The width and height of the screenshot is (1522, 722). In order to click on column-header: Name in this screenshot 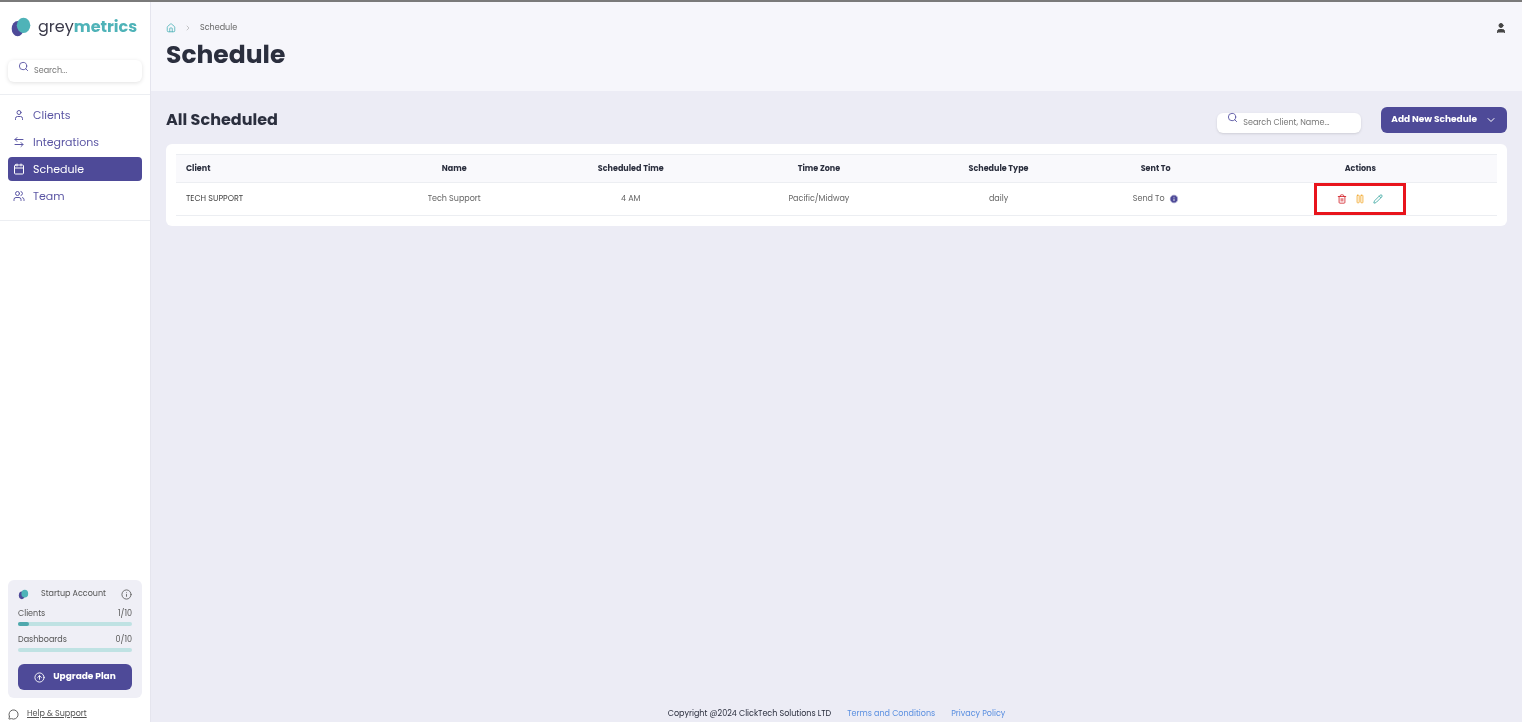, I will do `click(454, 168)`.